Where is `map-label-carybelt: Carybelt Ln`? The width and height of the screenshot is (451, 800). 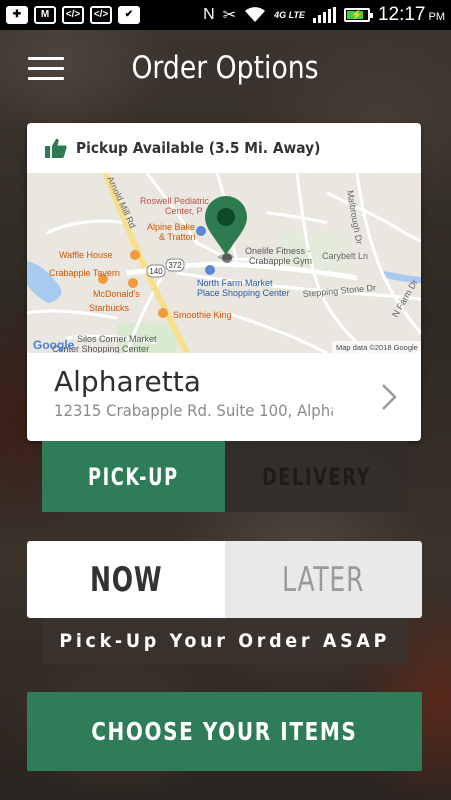
map-label-carybelt: Carybelt Ln is located at coordinates (345, 256).